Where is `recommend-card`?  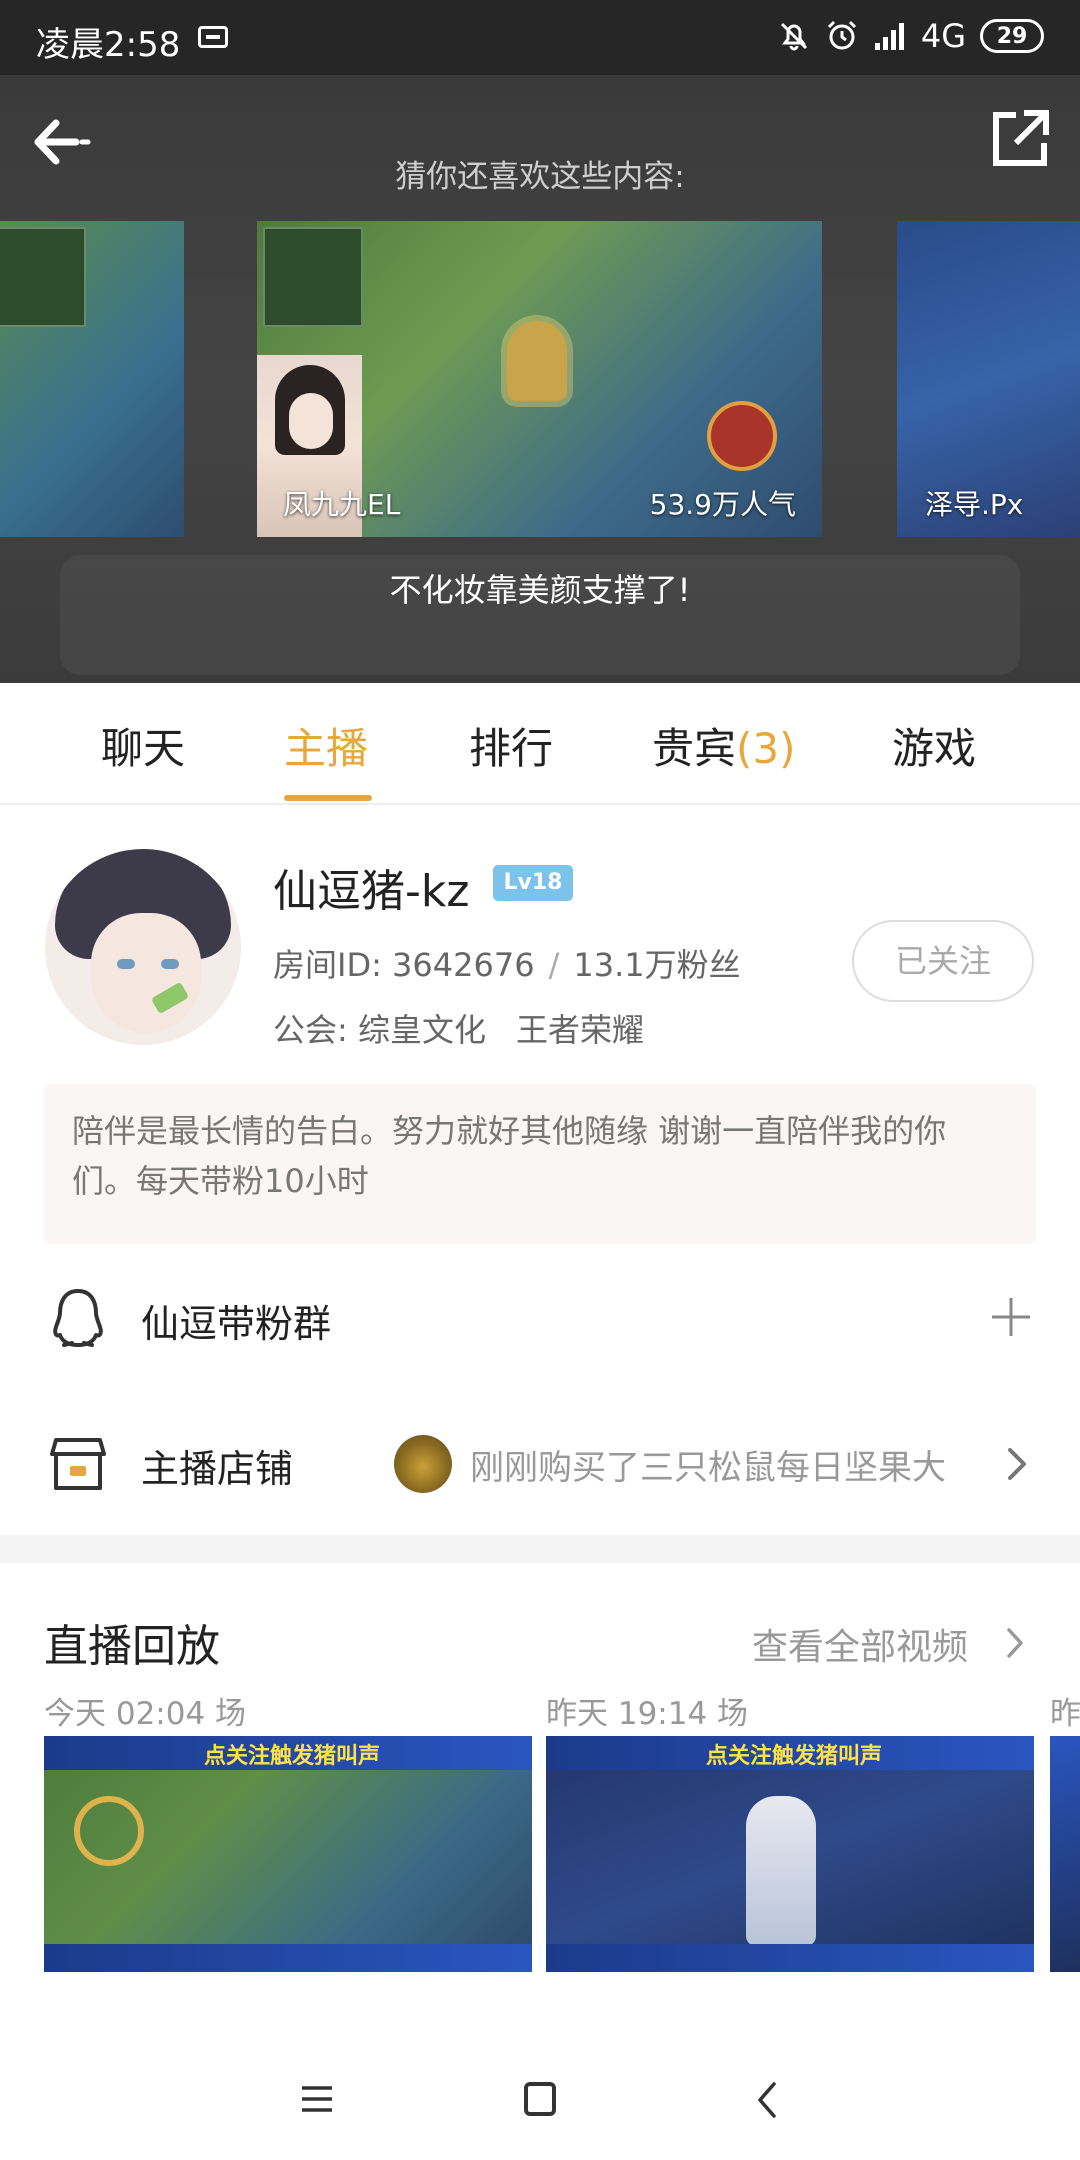
recommend-card is located at coordinates (92, 379).